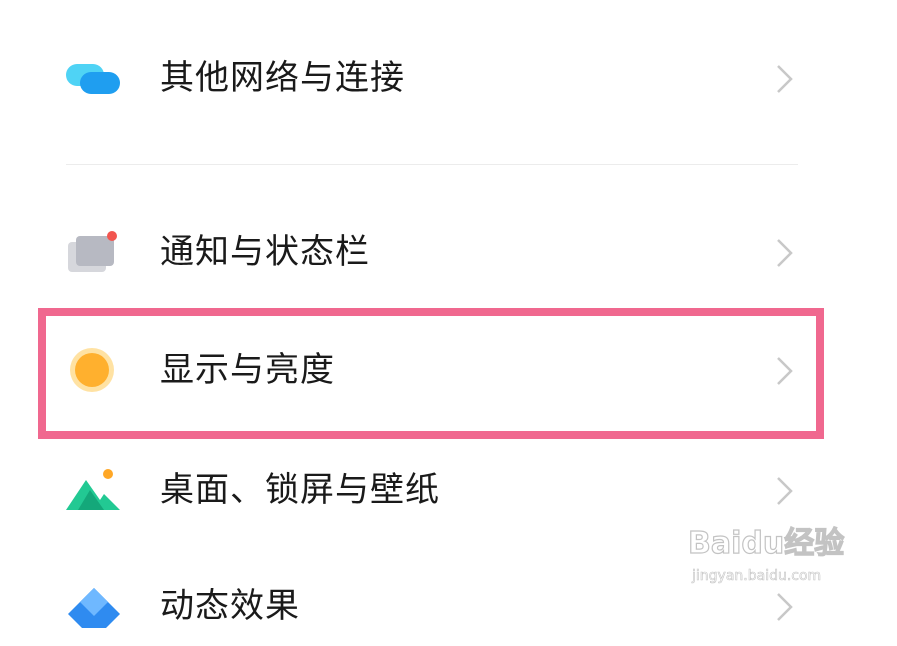 The image size is (897, 646). What do you see at coordinates (93, 370) in the screenshot?
I see `display-brightness-icon` at bounding box center [93, 370].